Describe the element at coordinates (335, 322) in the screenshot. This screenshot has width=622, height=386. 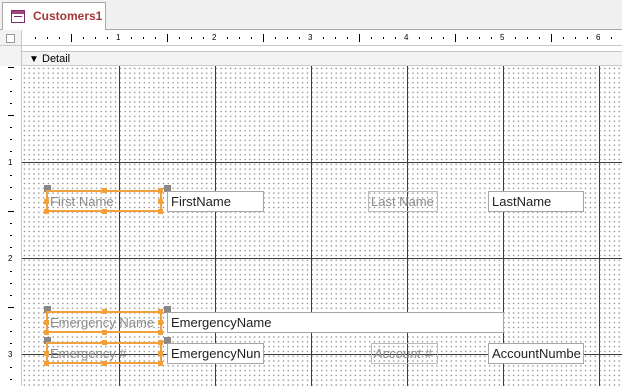
I see `emergency-name-textbox: EmergencyName` at that location.